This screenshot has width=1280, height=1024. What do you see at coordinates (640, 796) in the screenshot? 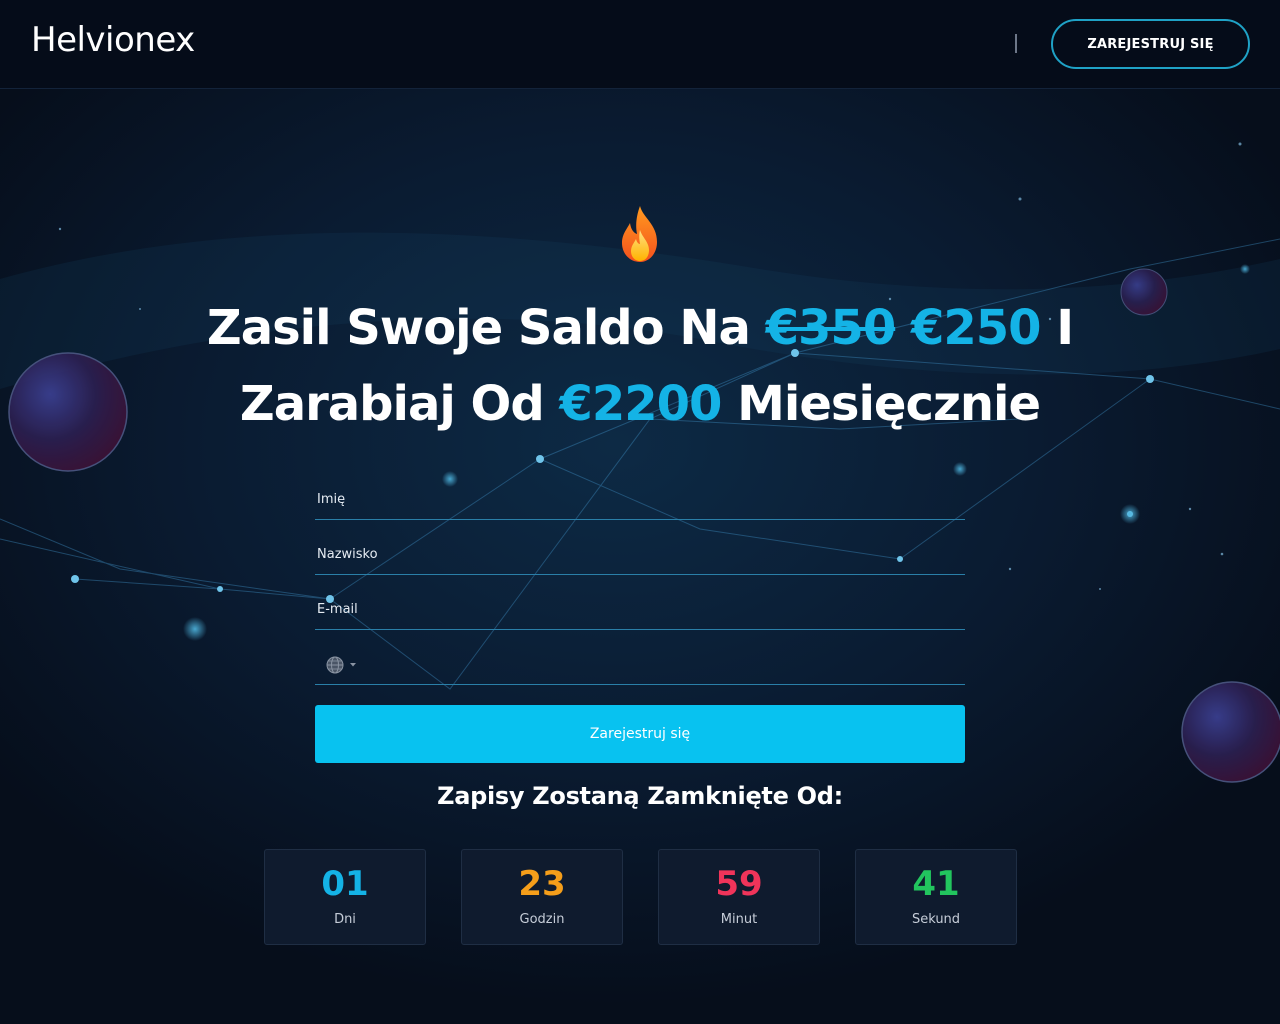
I see `countdown-title: Zapisy Zostaną Zamknięte Od:` at bounding box center [640, 796].